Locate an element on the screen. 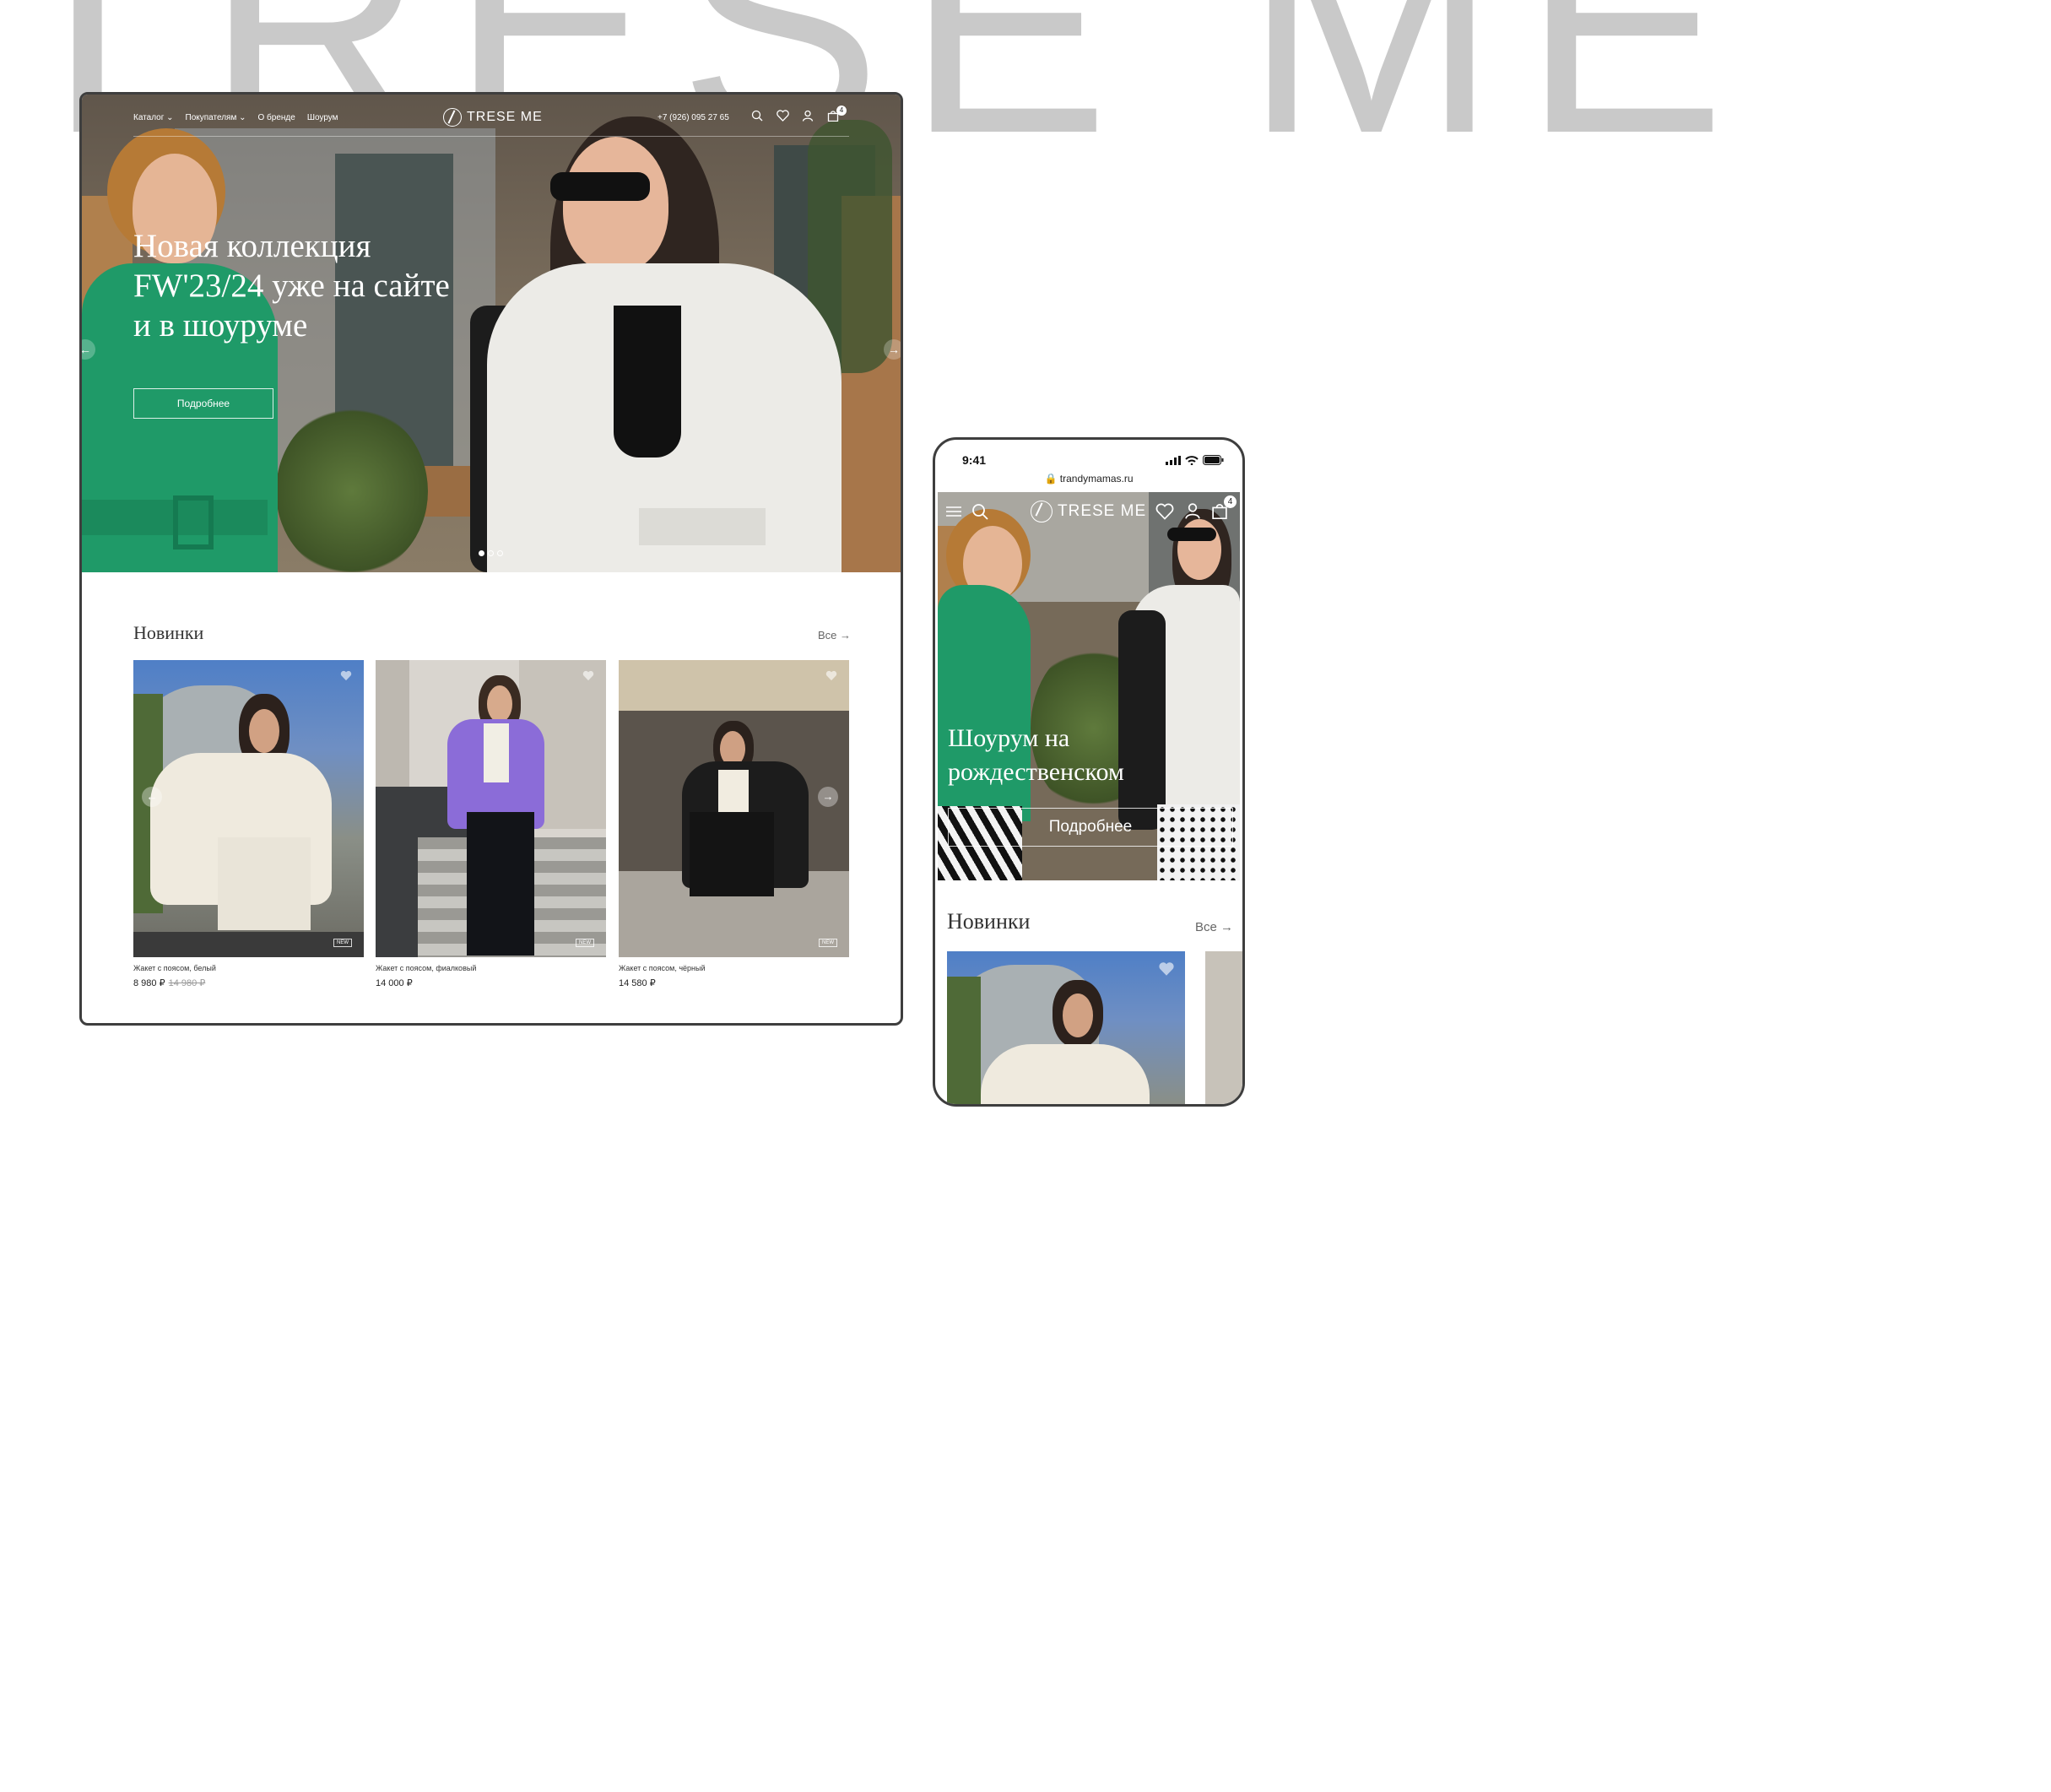 This screenshot has width=2051, height=1792. nav-item-customers: Покупателям ⌄ is located at coordinates (216, 117).